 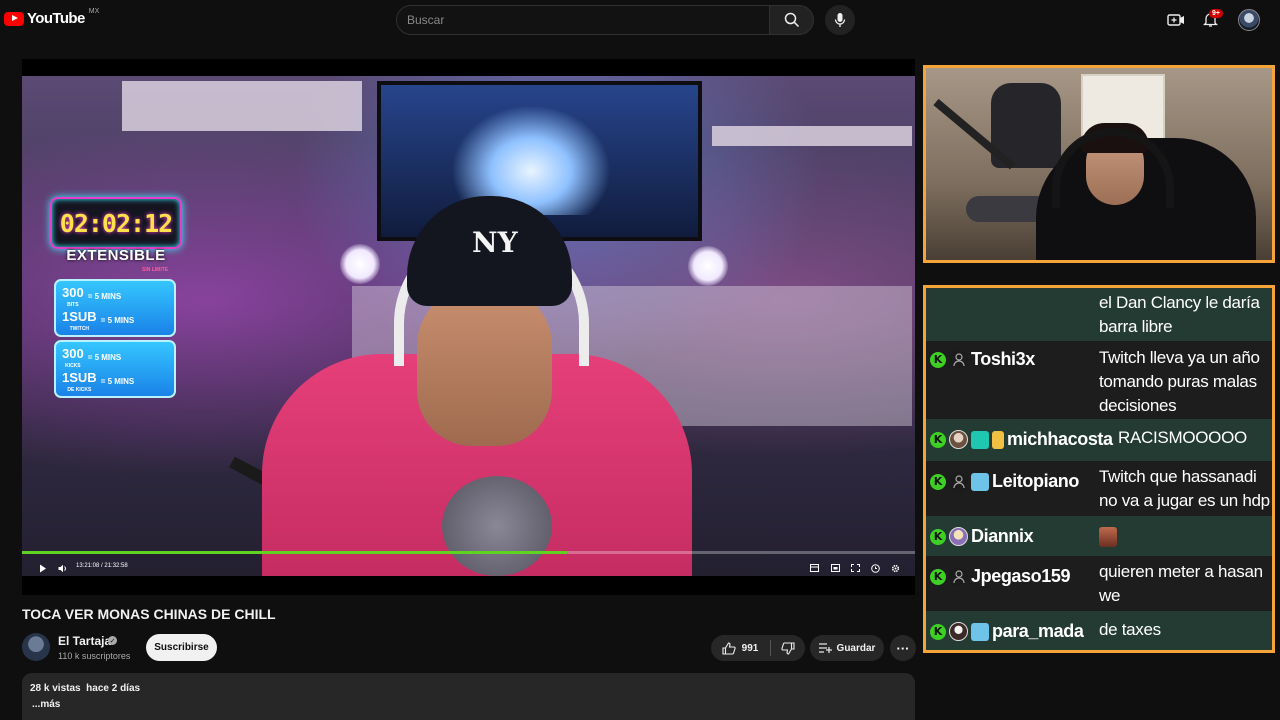 What do you see at coordinates (181, 647) in the screenshot?
I see `subscribe-button: Suscribirse` at bounding box center [181, 647].